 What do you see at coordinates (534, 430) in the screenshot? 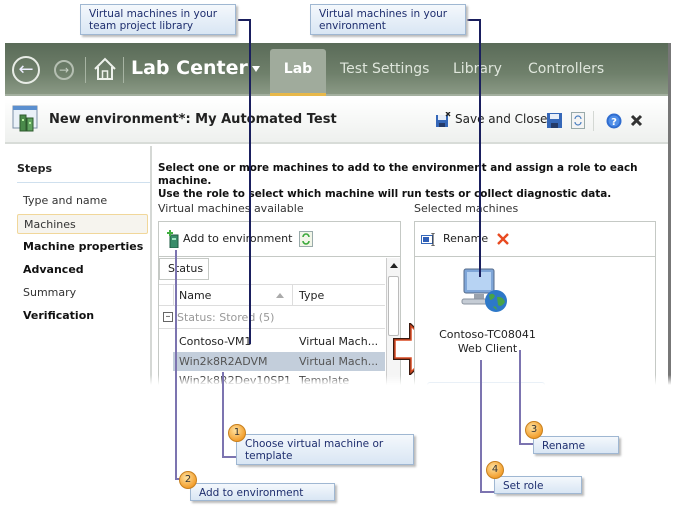
I see `callout-number-3: 3` at bounding box center [534, 430].